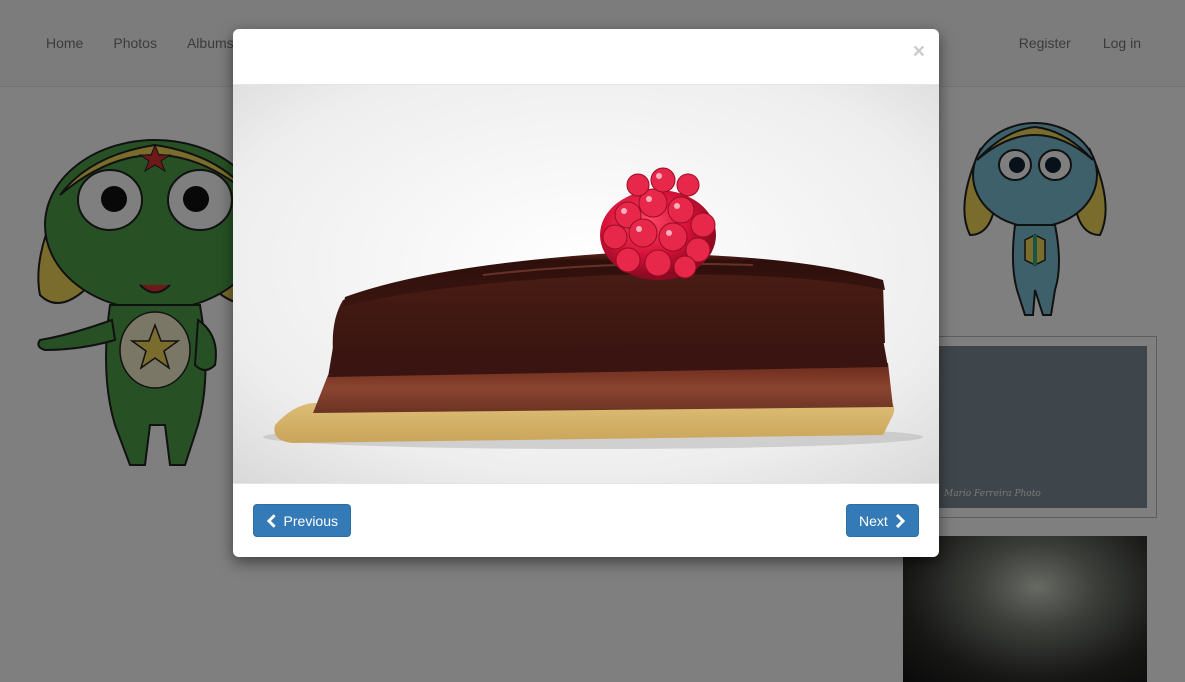 This screenshot has height=682, width=1185. I want to click on next-button: Next, so click(882, 520).